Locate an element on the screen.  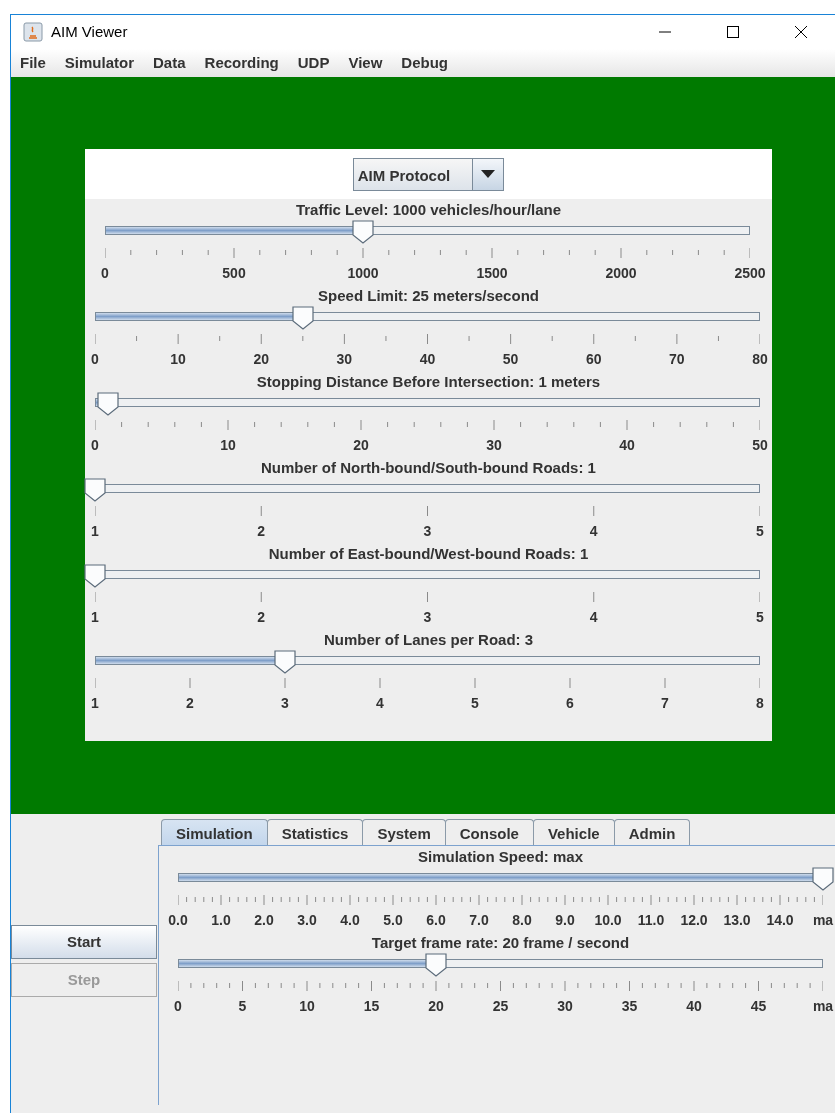
tick-label: 5.0 is located at coordinates (393, 920).